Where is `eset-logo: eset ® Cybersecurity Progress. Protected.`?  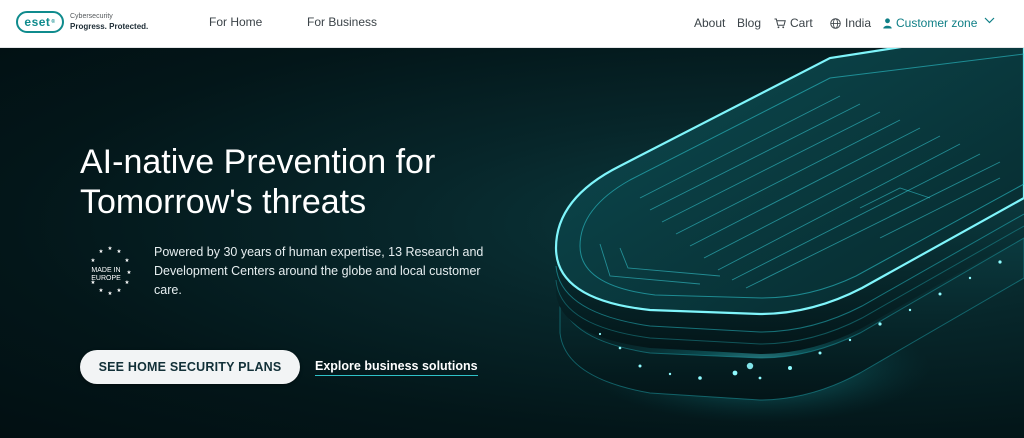
eset-logo: eset ® Cybersecurity Progress. Protected. is located at coordinates (82, 22).